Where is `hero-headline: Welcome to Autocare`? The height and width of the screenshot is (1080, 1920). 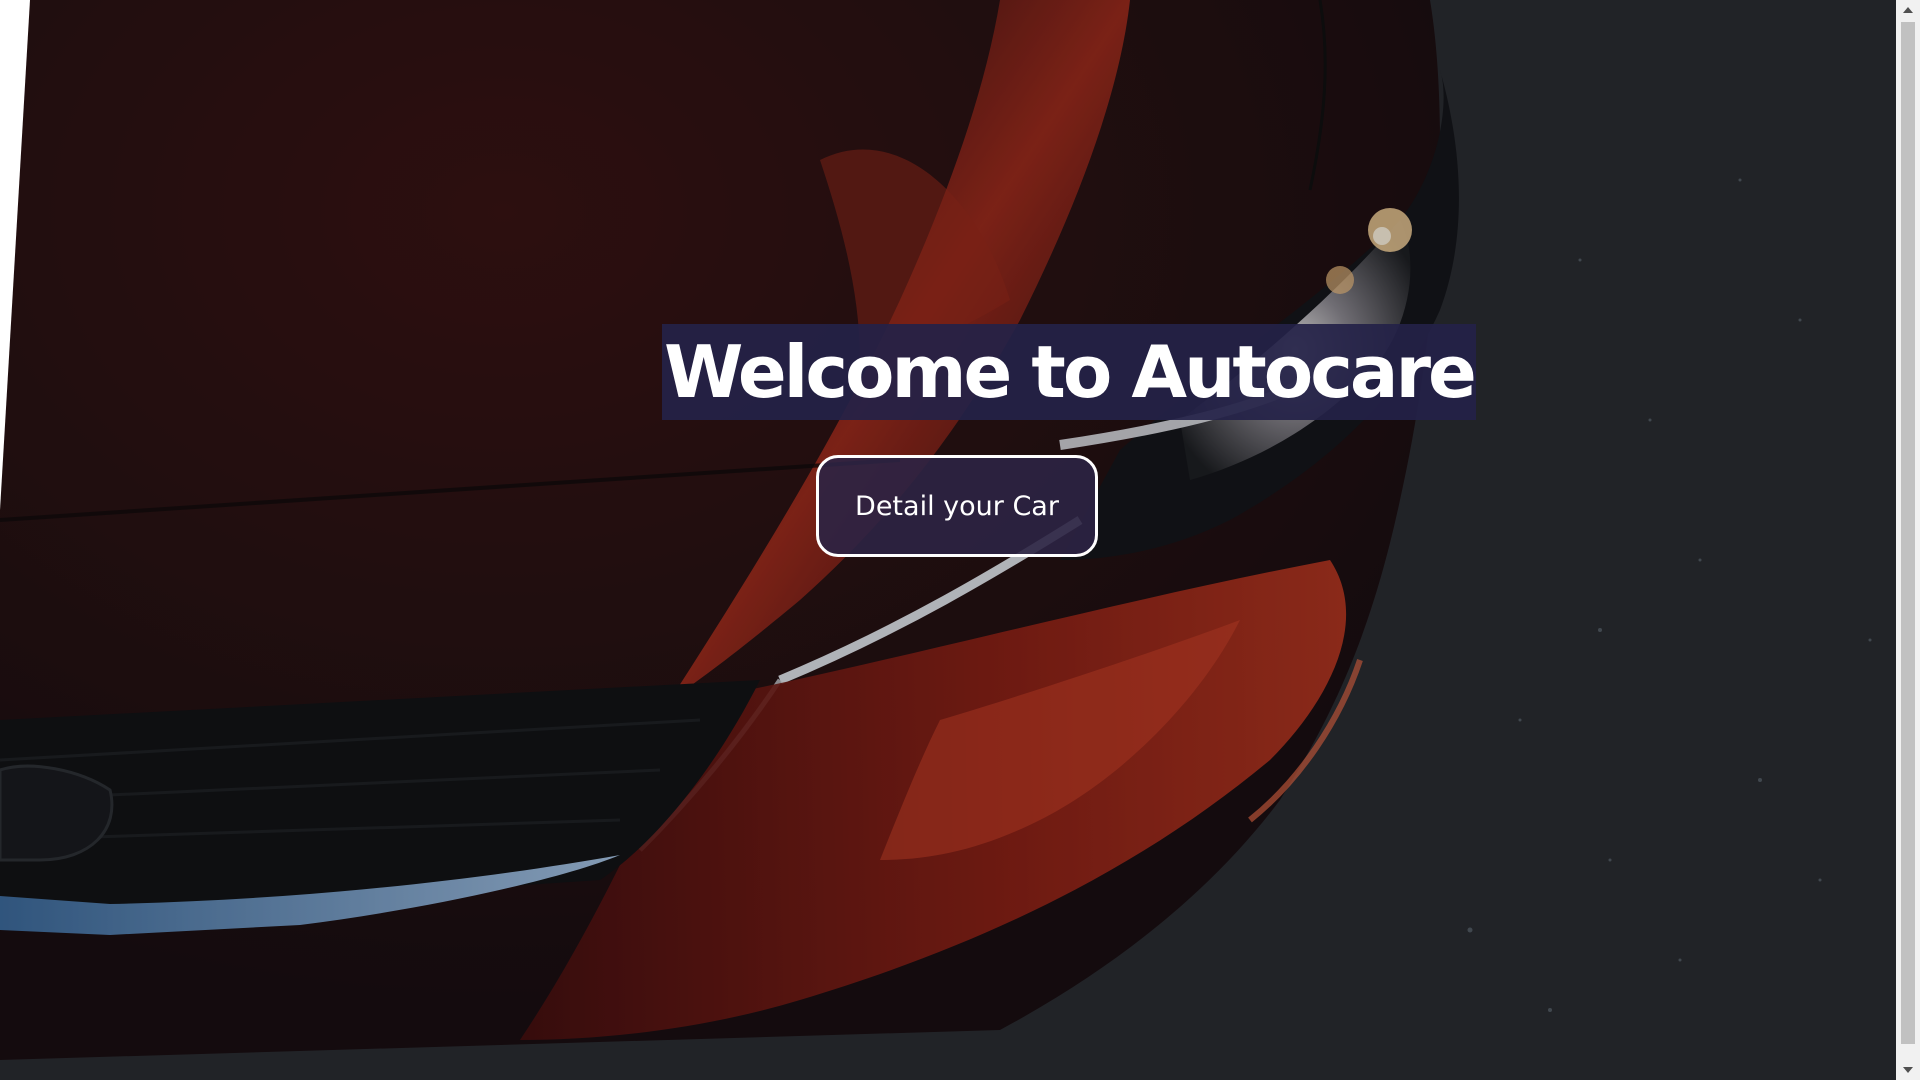
hero-headline: Welcome to Autocare is located at coordinates (1069, 372).